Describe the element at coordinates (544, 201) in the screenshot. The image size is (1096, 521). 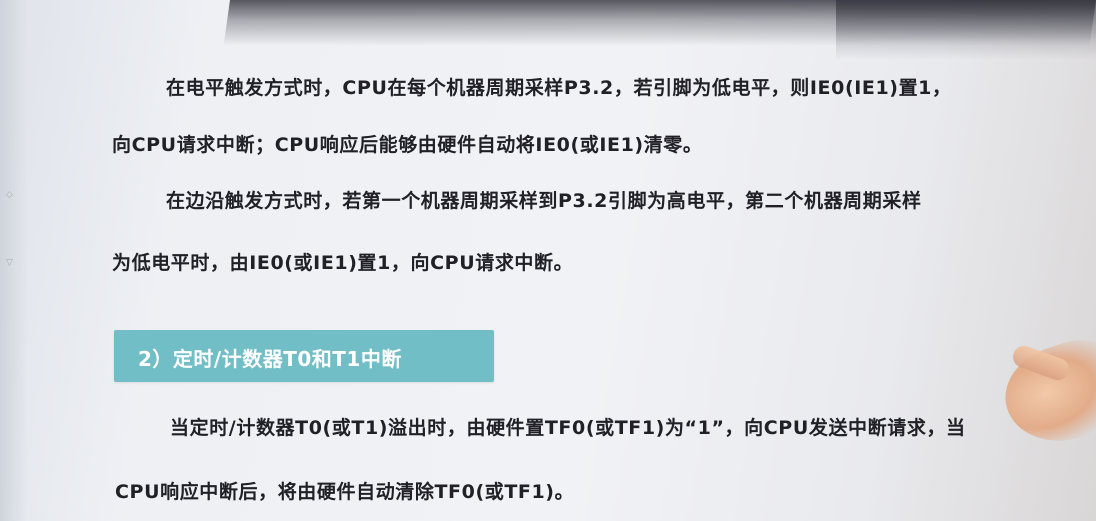
I see `paragraph-edge-trigger-line-1: 在边沿触发方式时，若第一个机器周期采样到P3.2引脚为高电平，第二个机器周期采样` at that location.